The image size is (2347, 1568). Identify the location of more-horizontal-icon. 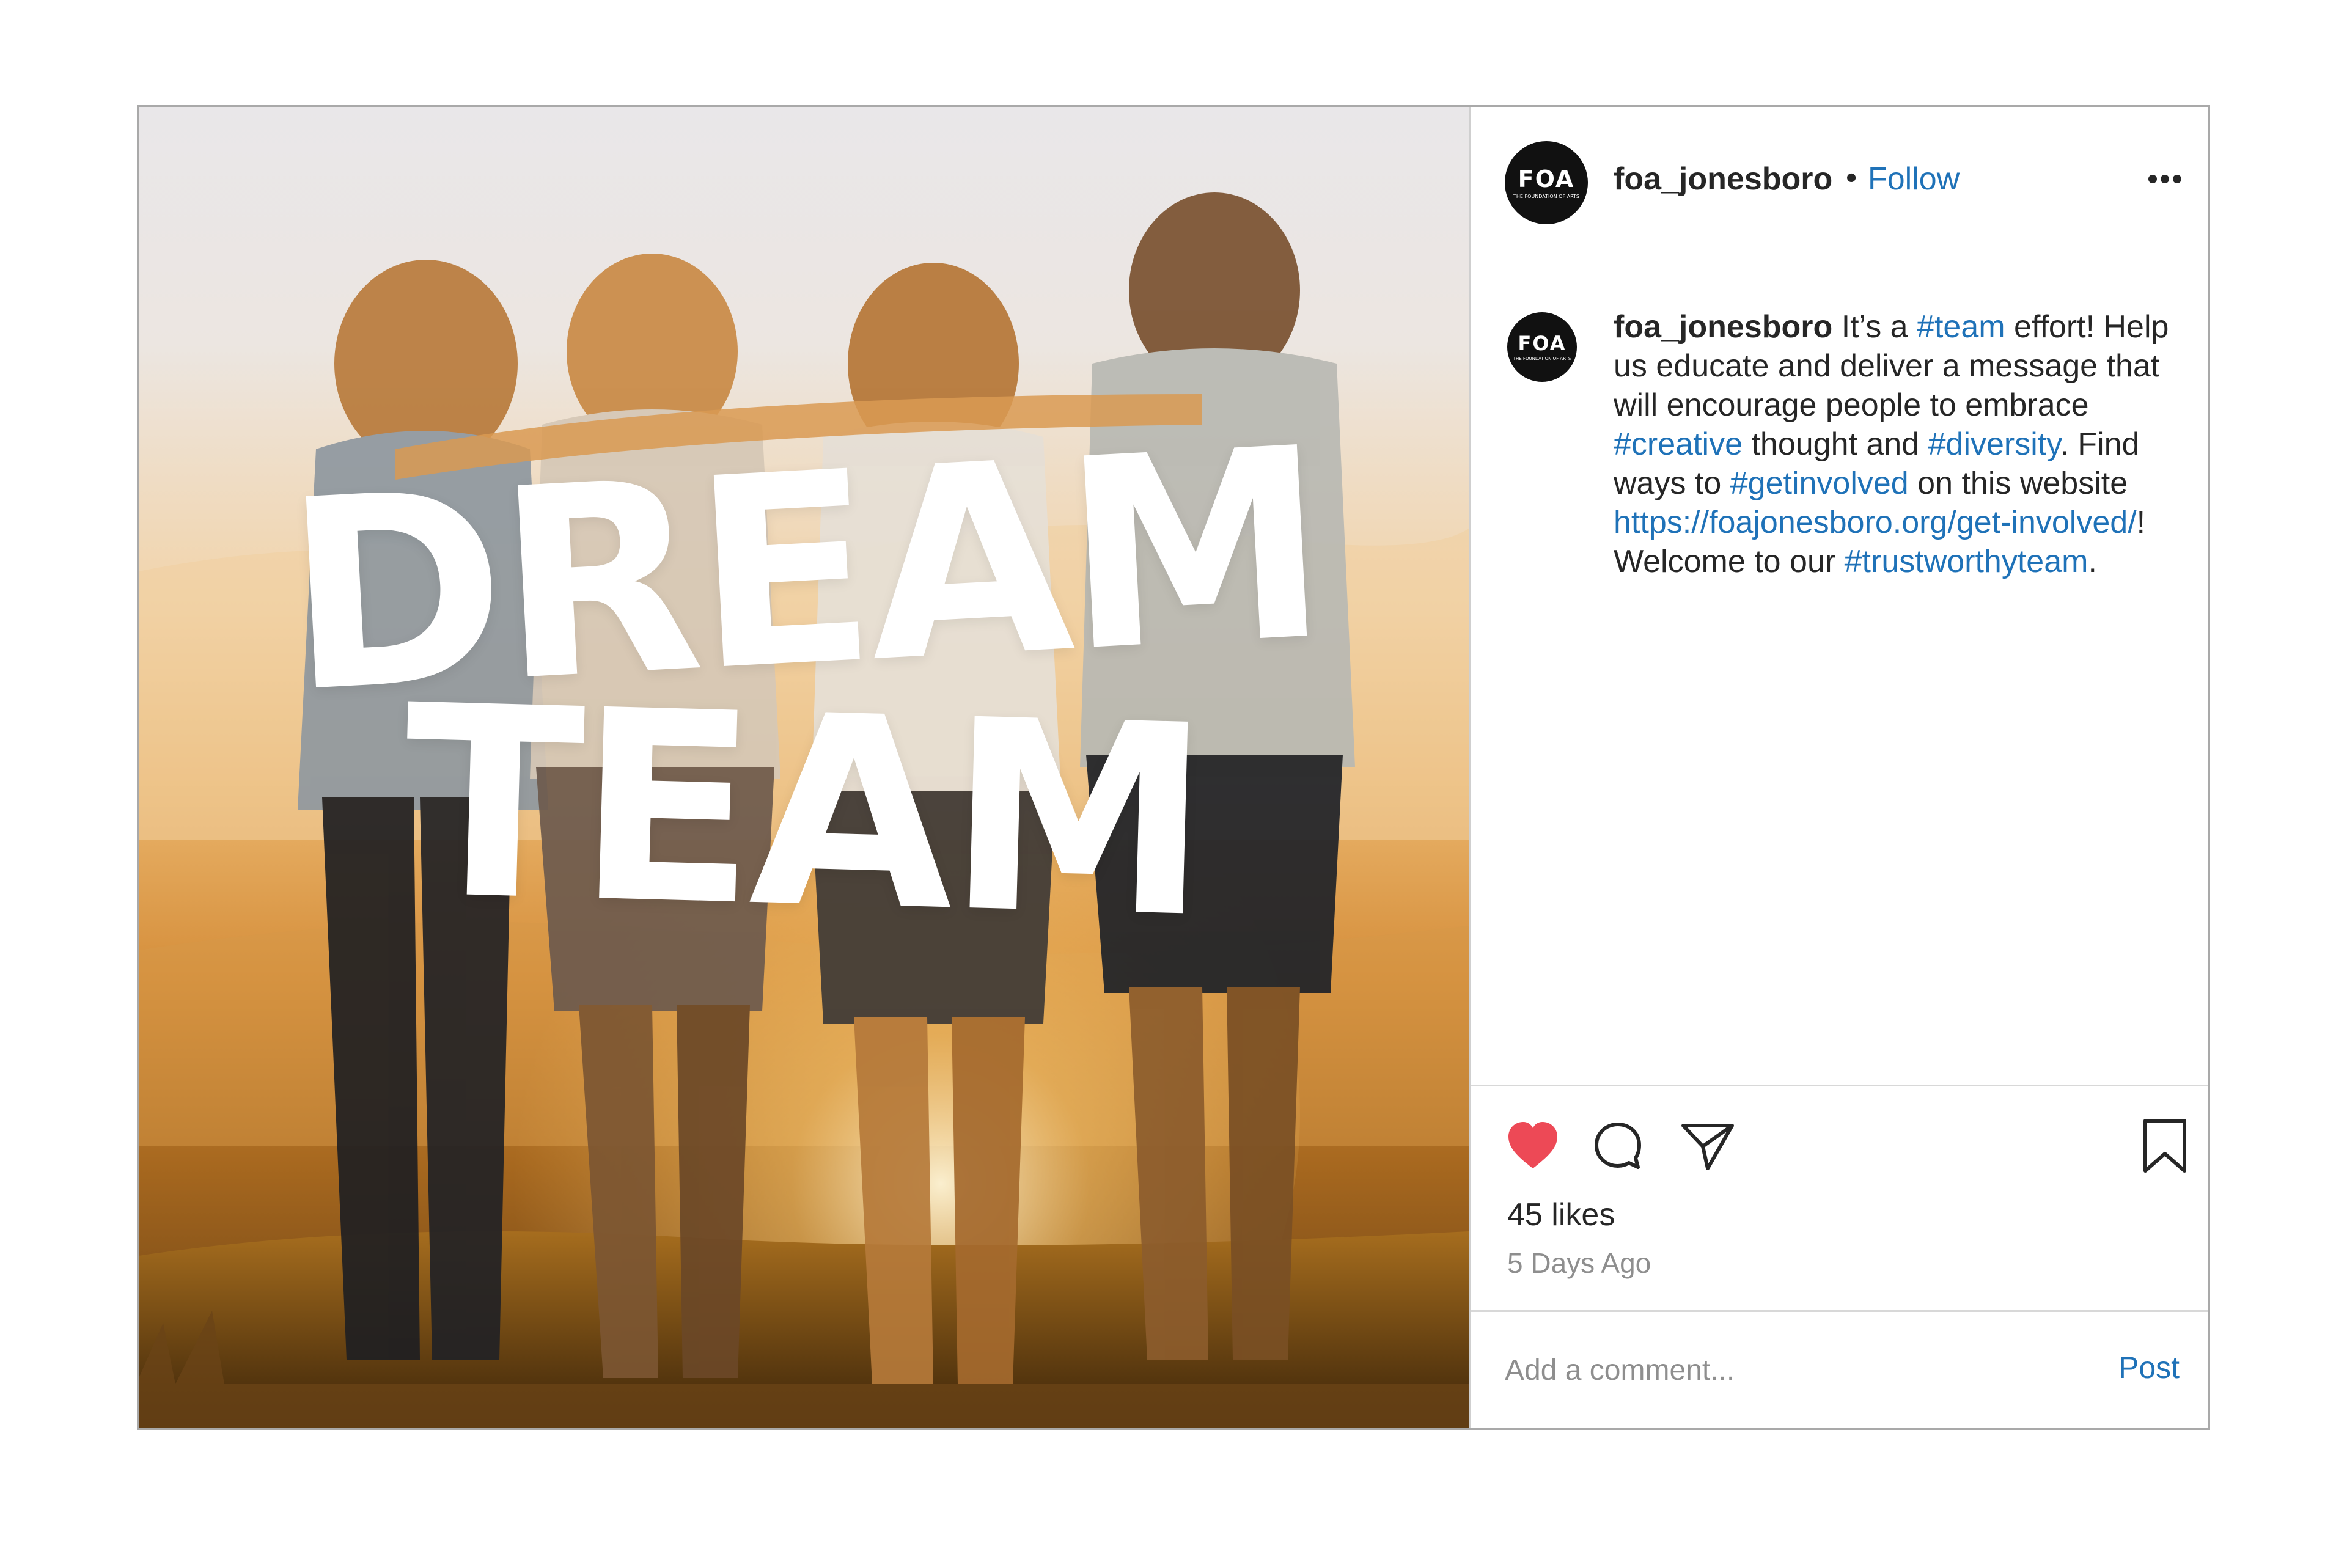
(2165, 179).